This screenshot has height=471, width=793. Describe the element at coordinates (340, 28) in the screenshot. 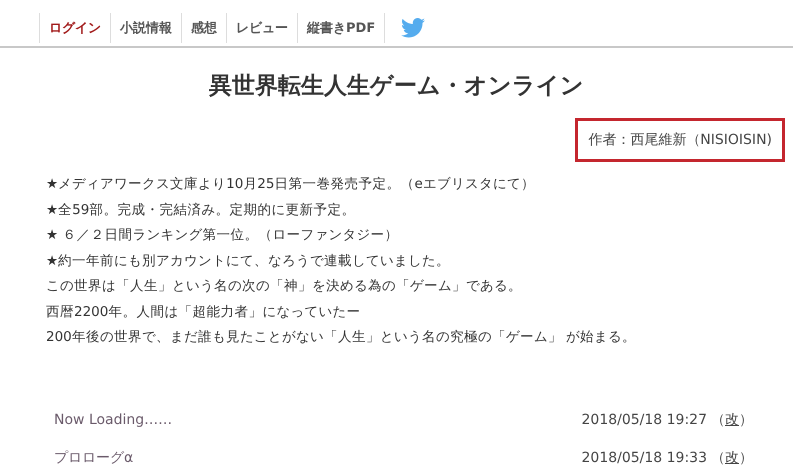

I see `nav-link: 縦書きPDF` at that location.